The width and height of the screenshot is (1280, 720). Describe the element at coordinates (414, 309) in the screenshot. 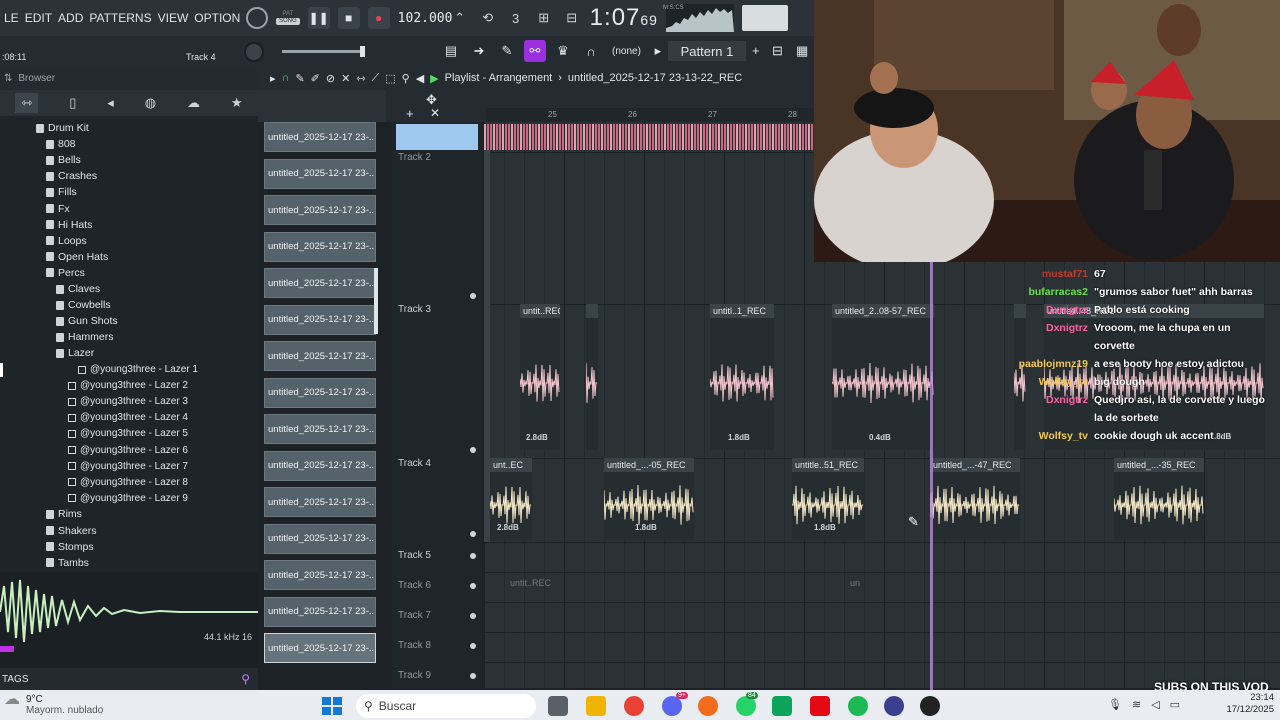

I see `track-label: Track 3` at that location.